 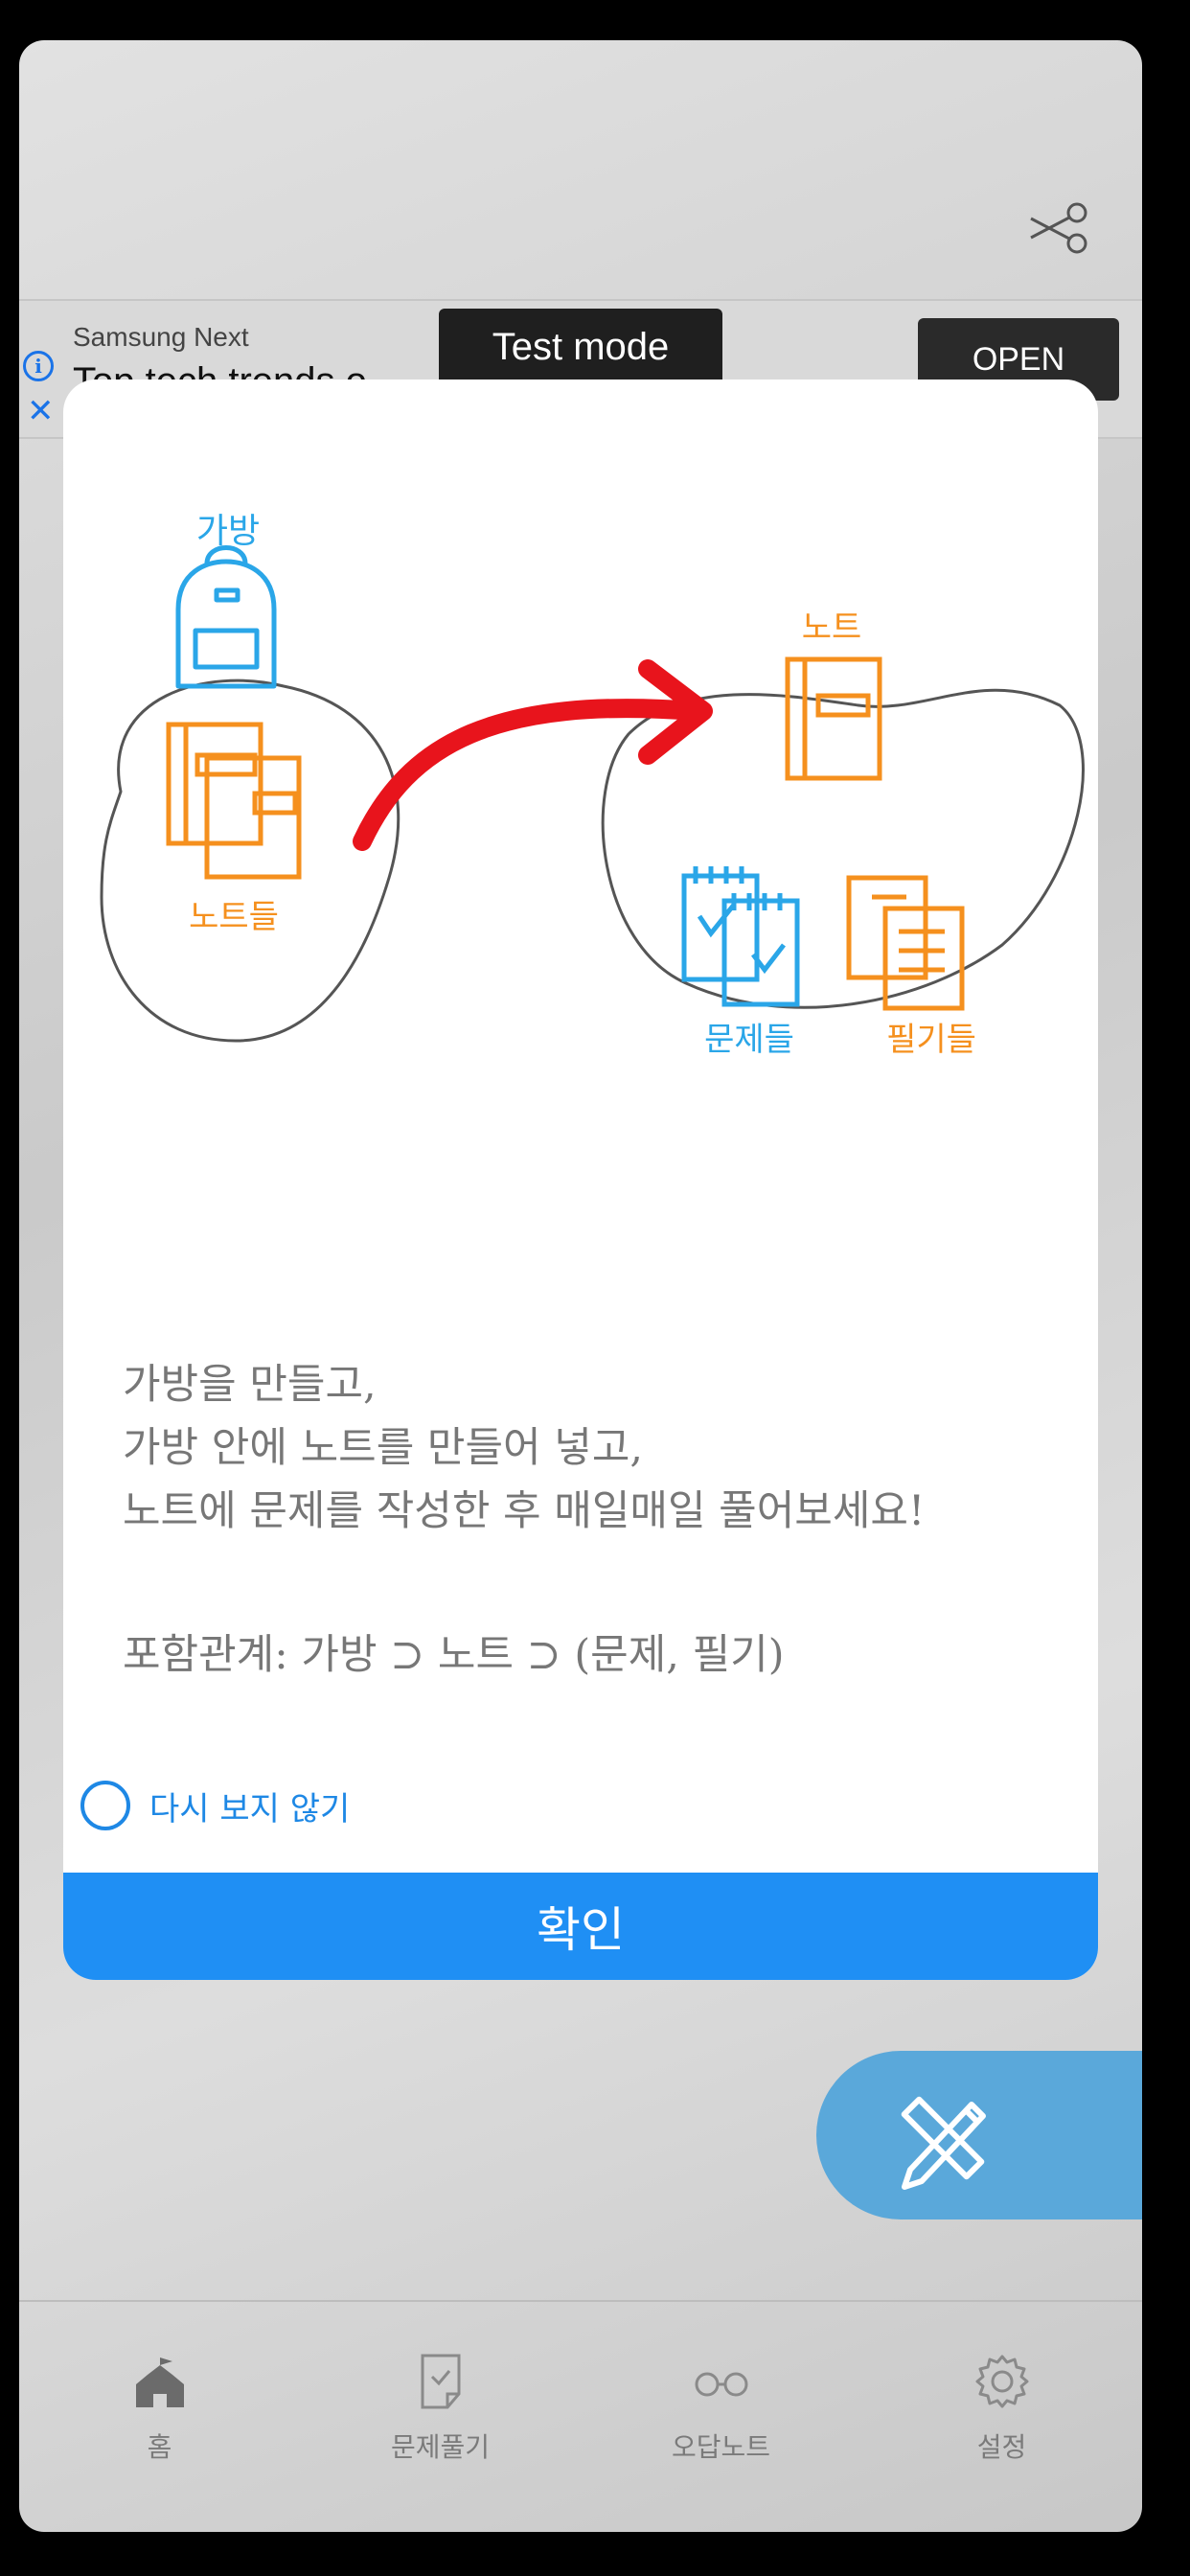 What do you see at coordinates (234, 917) in the screenshot?
I see `notes-label: 노트들` at bounding box center [234, 917].